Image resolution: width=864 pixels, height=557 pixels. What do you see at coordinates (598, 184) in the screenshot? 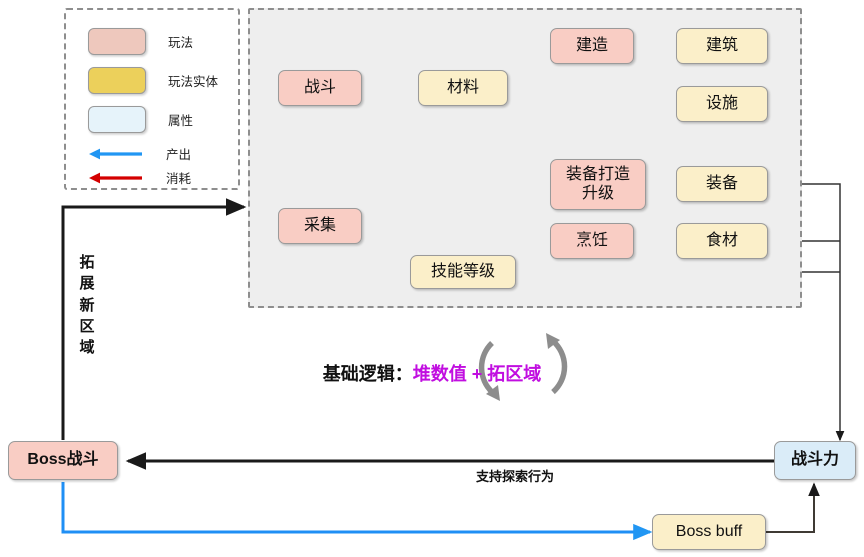
I see `node-zhuangbei-dazao-shengji: 装备打造 升级` at bounding box center [598, 184].